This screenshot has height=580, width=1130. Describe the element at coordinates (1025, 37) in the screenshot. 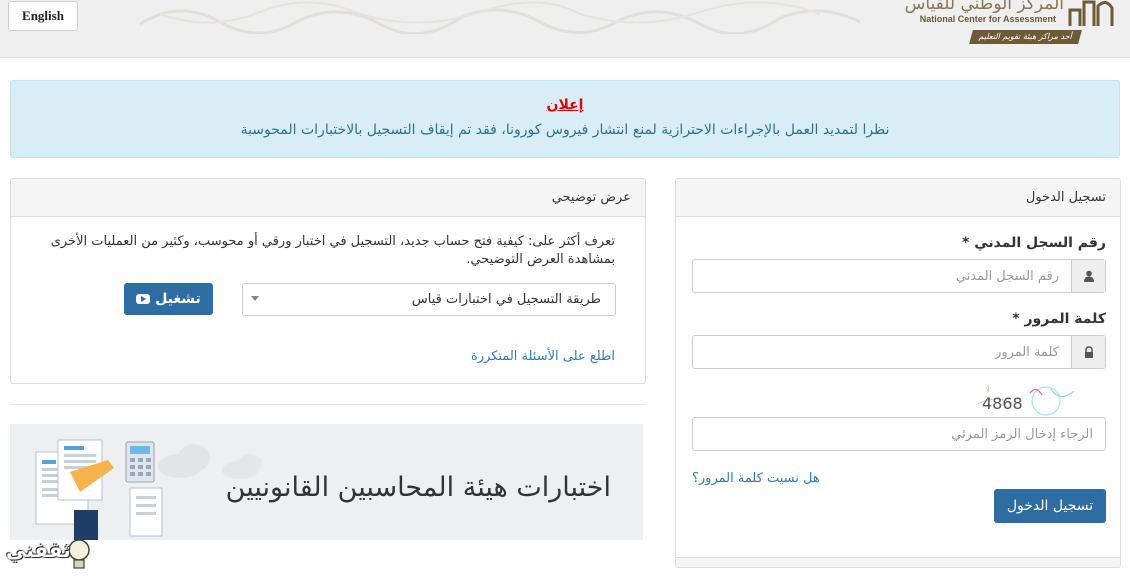

I see `logo-ribbon: أحد مراكز هيئة تقويم التعليم` at that location.